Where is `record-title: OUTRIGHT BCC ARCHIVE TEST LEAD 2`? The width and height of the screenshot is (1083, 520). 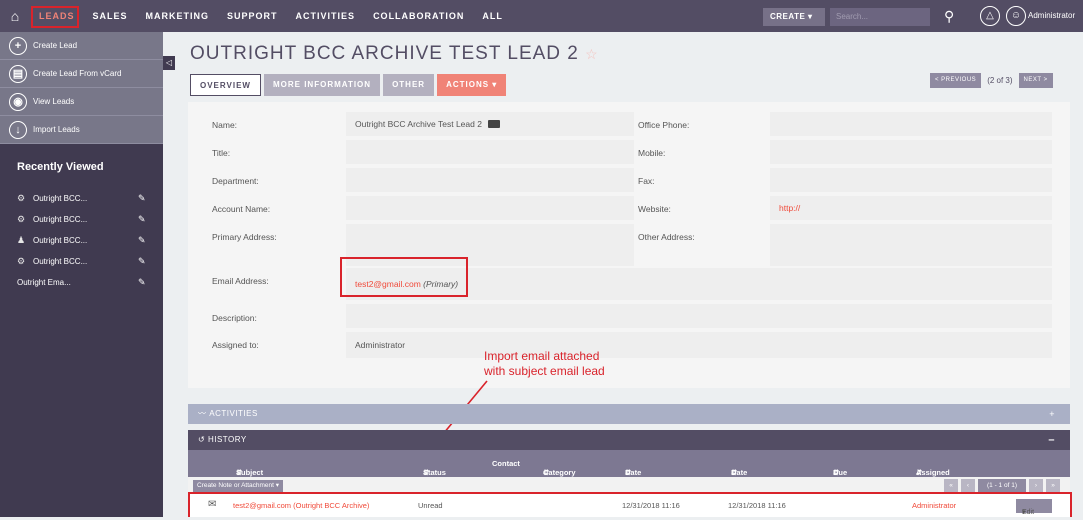
record-title: OUTRIGHT BCC ARCHIVE TEST LEAD 2 is located at coordinates (384, 53).